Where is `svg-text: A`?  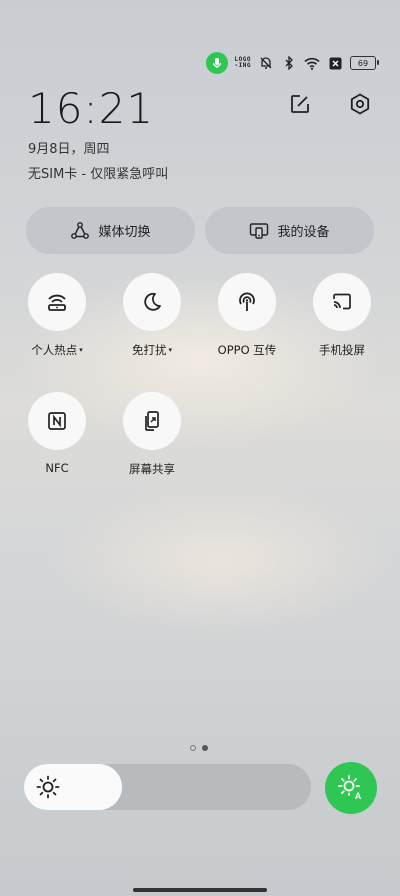 svg-text: A is located at coordinates (358, 796).